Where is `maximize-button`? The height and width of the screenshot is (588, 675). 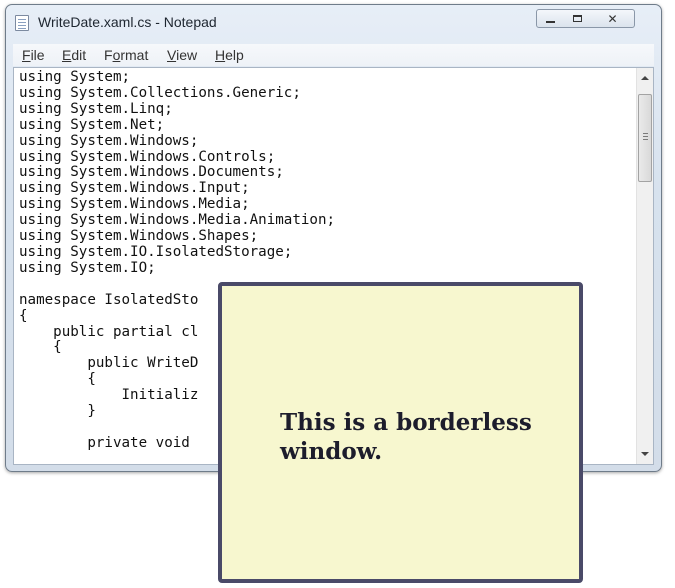
maximize-button is located at coordinates (578, 18).